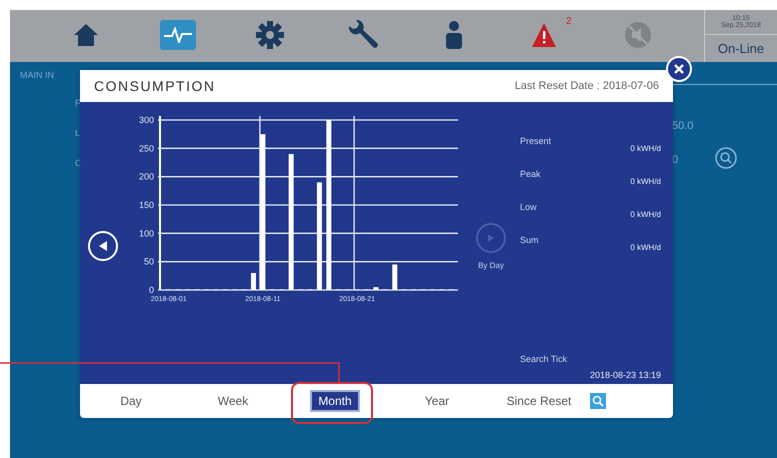 The height and width of the screenshot is (458, 777). What do you see at coordinates (741, 49) in the screenshot?
I see `status-text: On-Line` at bounding box center [741, 49].